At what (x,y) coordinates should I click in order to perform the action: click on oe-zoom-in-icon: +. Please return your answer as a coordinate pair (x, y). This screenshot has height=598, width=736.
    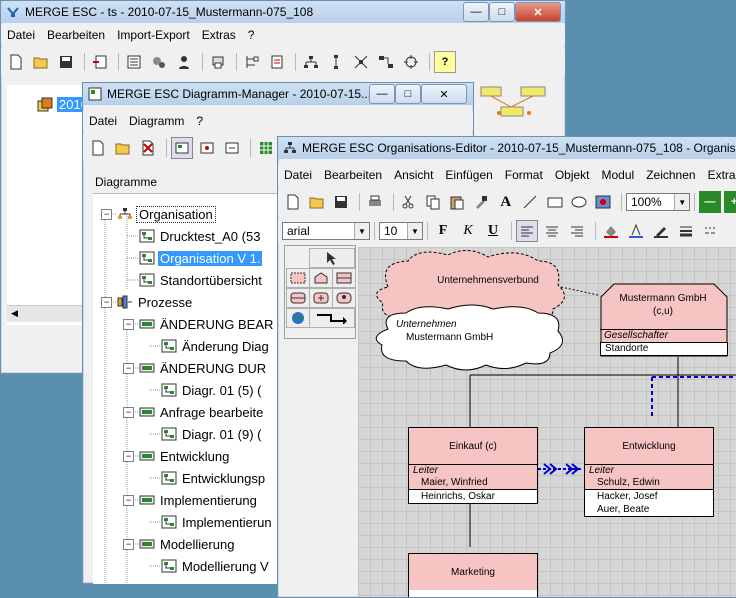
    Looking at the image, I should click on (729, 202).